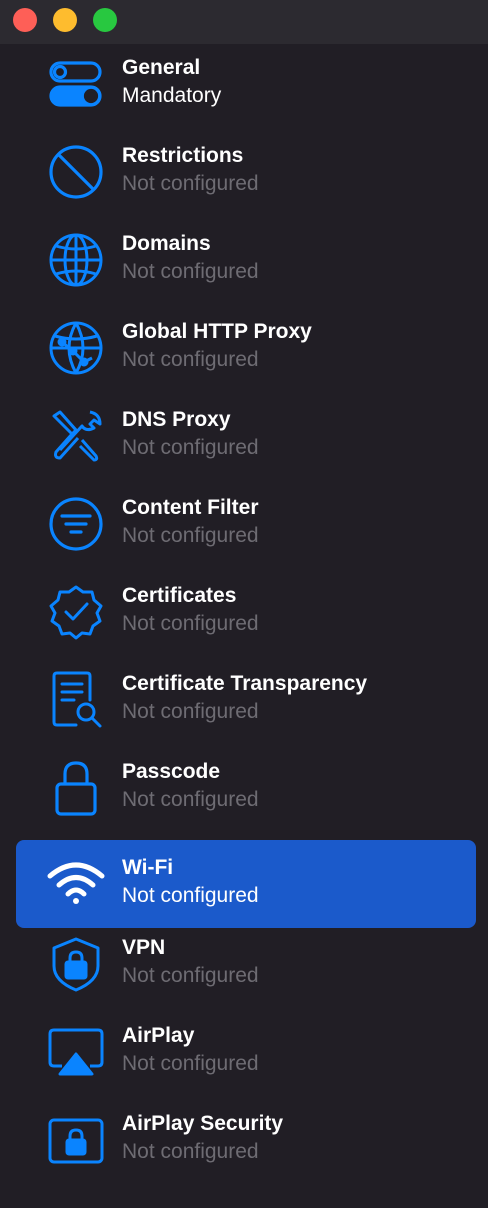  I want to click on payload-item-airplay-security: AirPlay Security Not configured, so click(246, 1144).